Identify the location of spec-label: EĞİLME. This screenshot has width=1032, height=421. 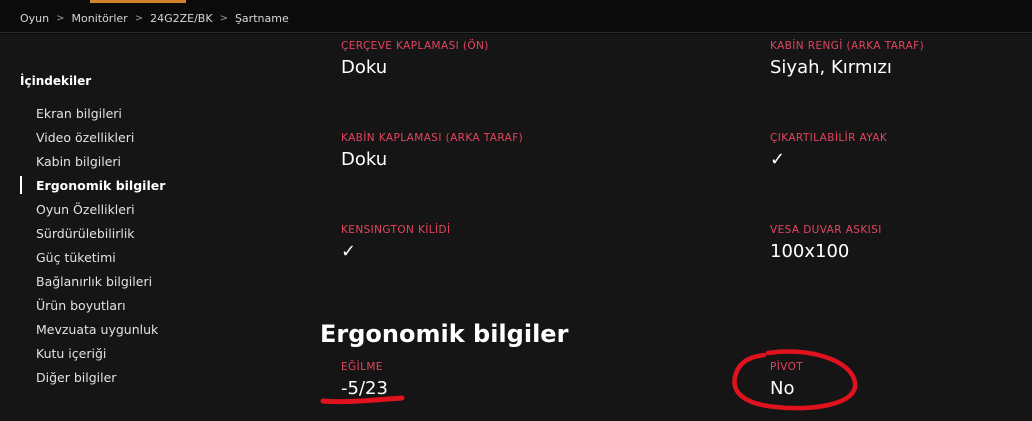
(362, 367).